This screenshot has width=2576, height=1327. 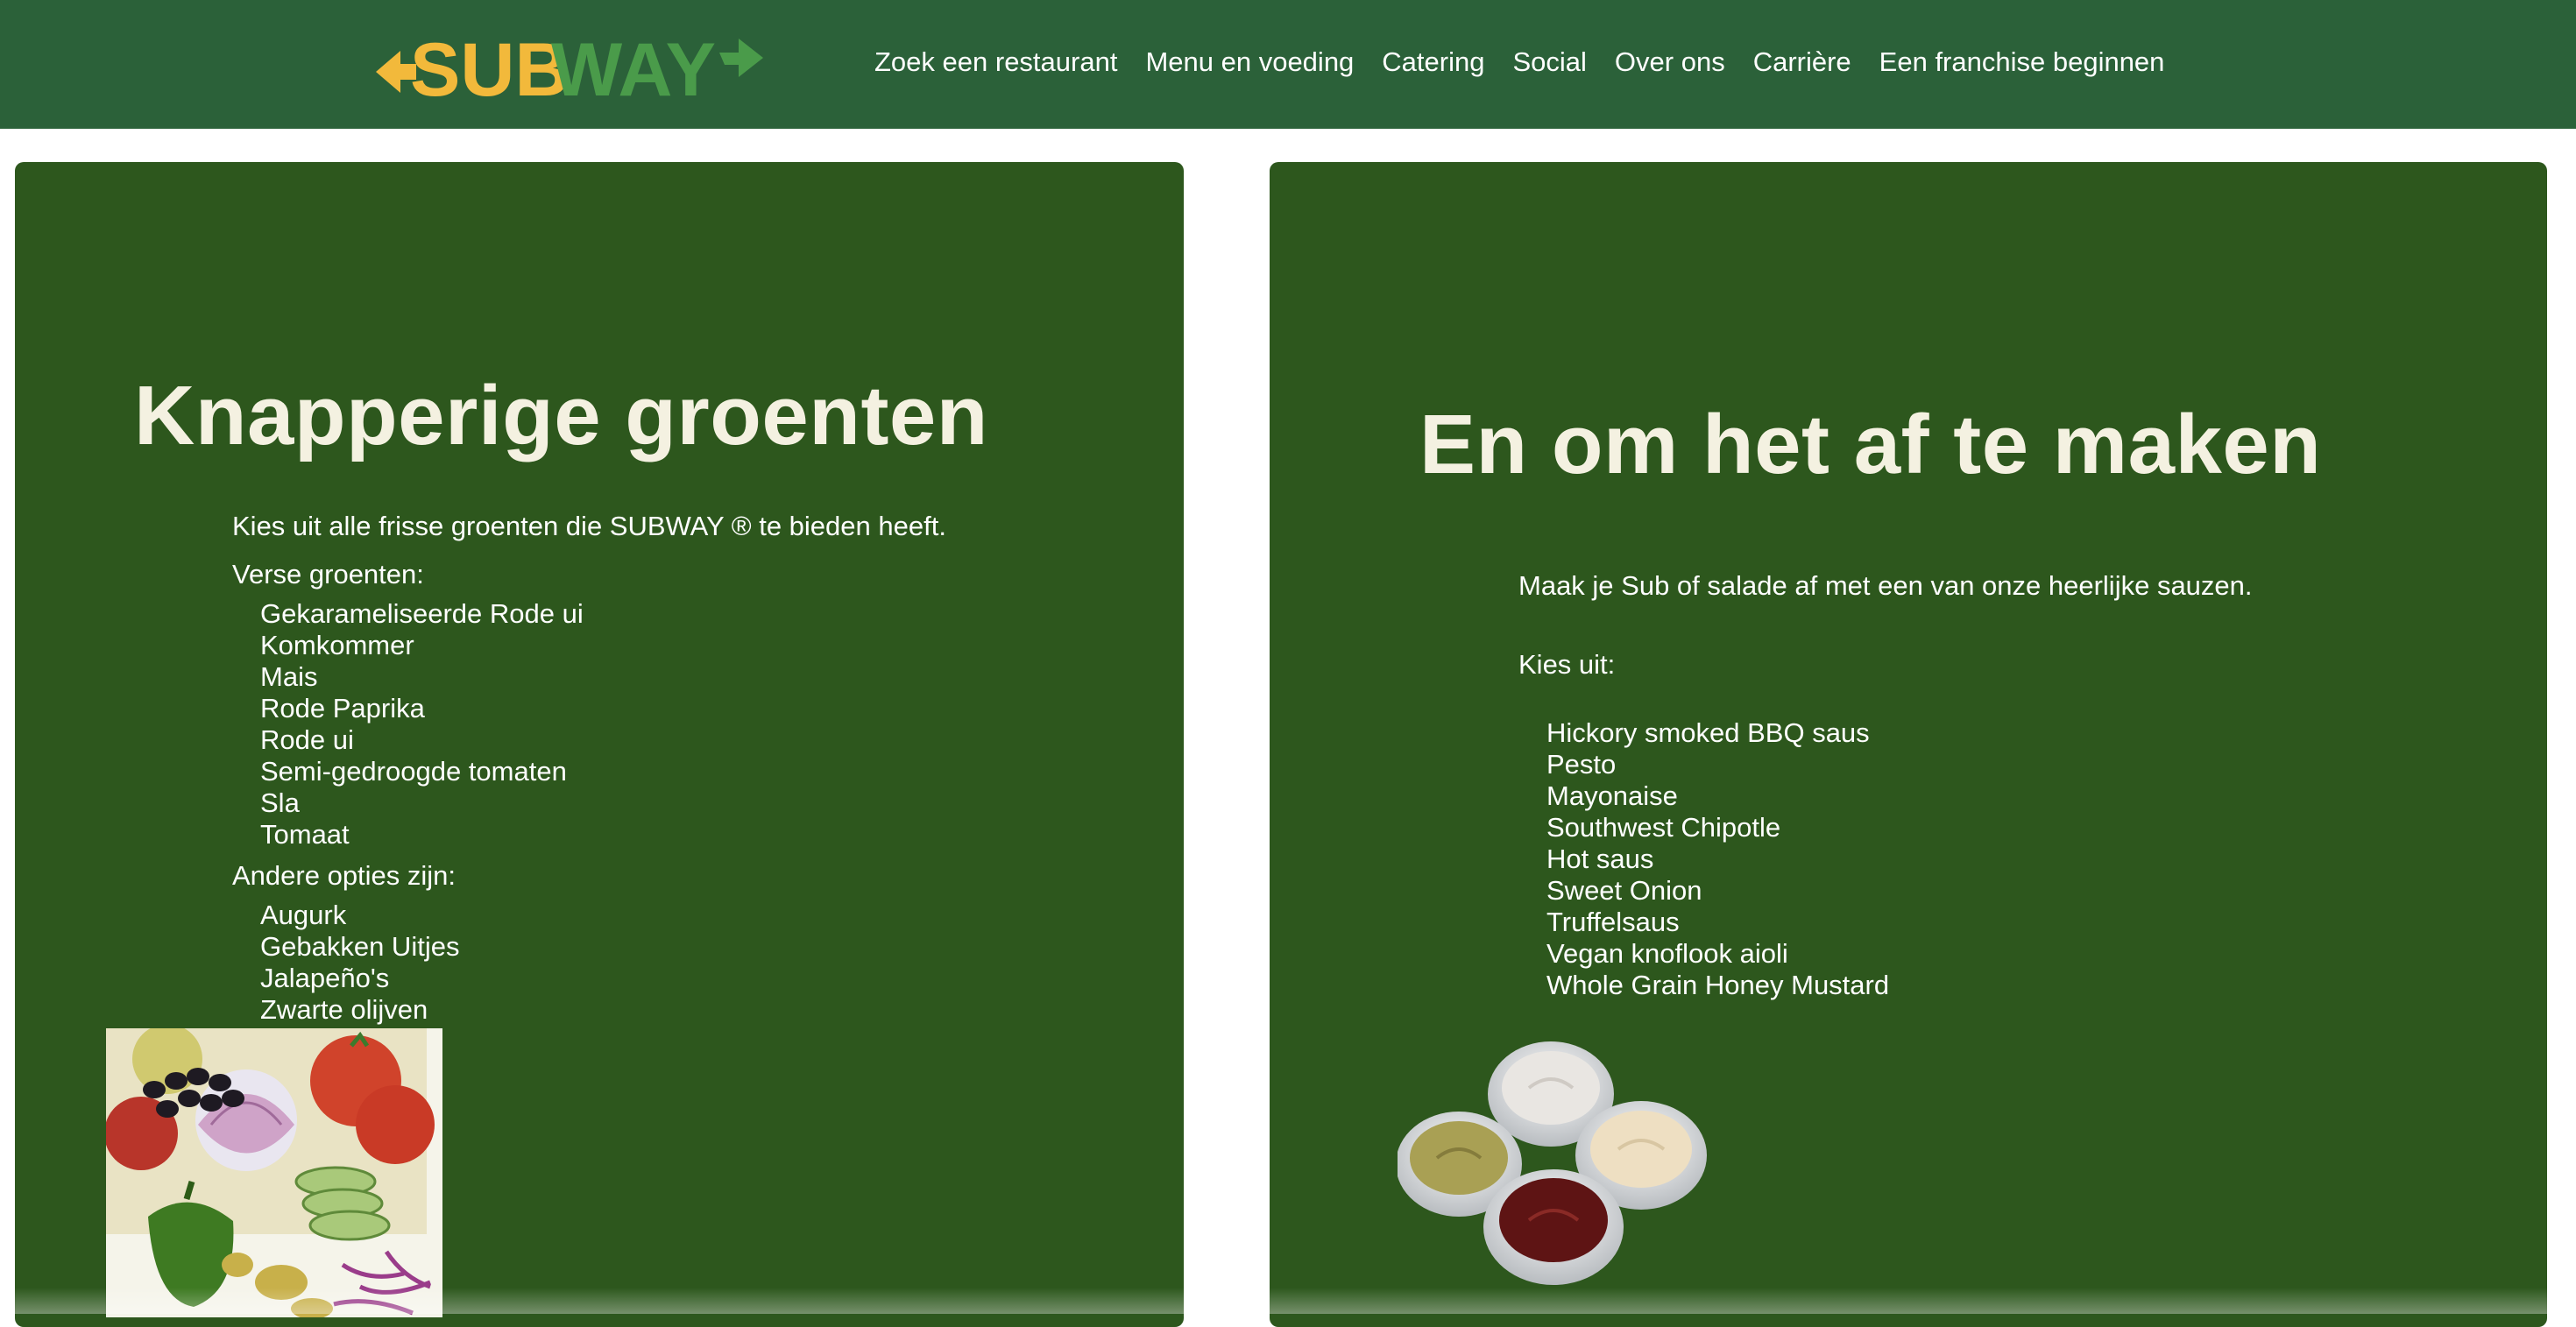 I want to click on list-item: Augurk, so click(x=303, y=915).